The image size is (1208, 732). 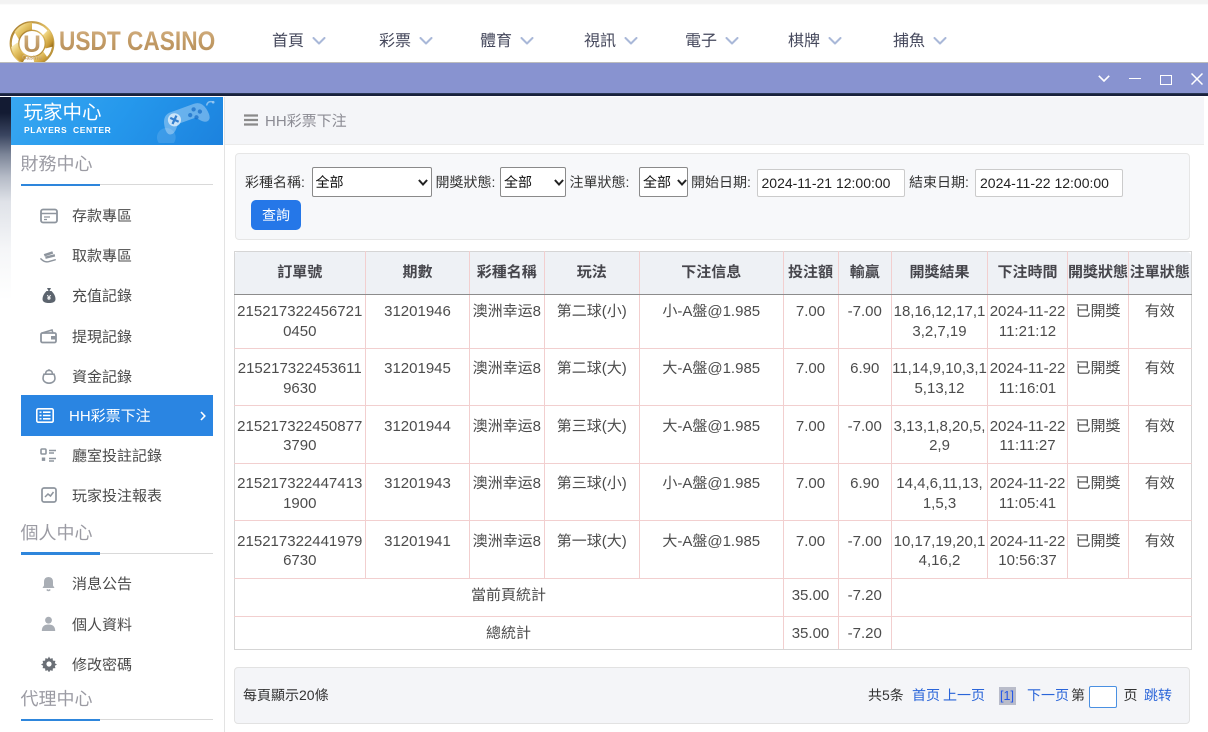 I want to click on svg-text: U, so click(x=32, y=44).